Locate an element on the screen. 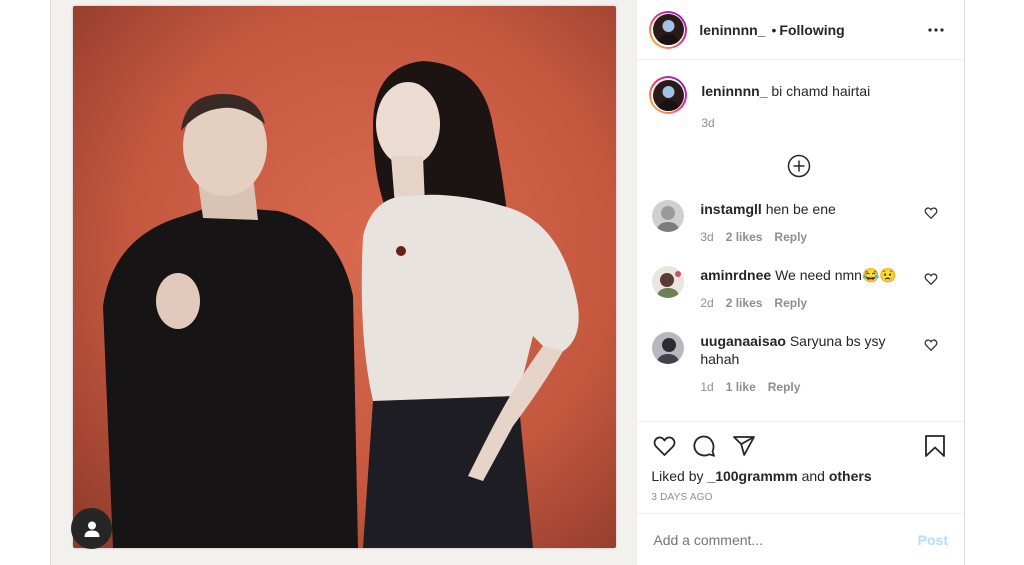 Image resolution: width=1024 pixels, height=565 pixels. more-options-button is located at coordinates (936, 30).